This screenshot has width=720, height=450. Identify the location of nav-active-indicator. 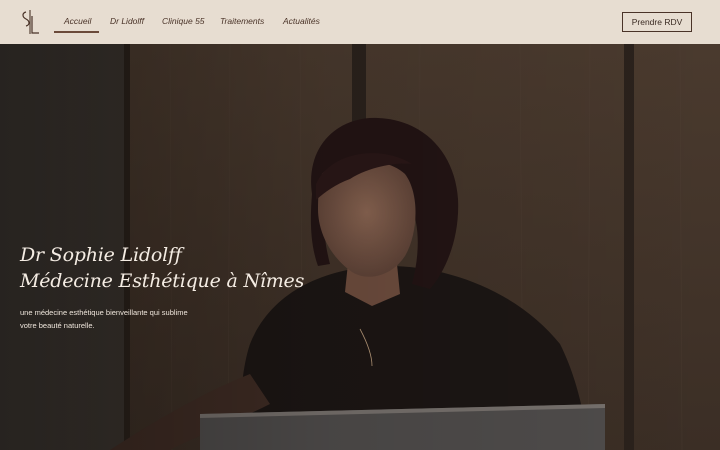
(76, 32).